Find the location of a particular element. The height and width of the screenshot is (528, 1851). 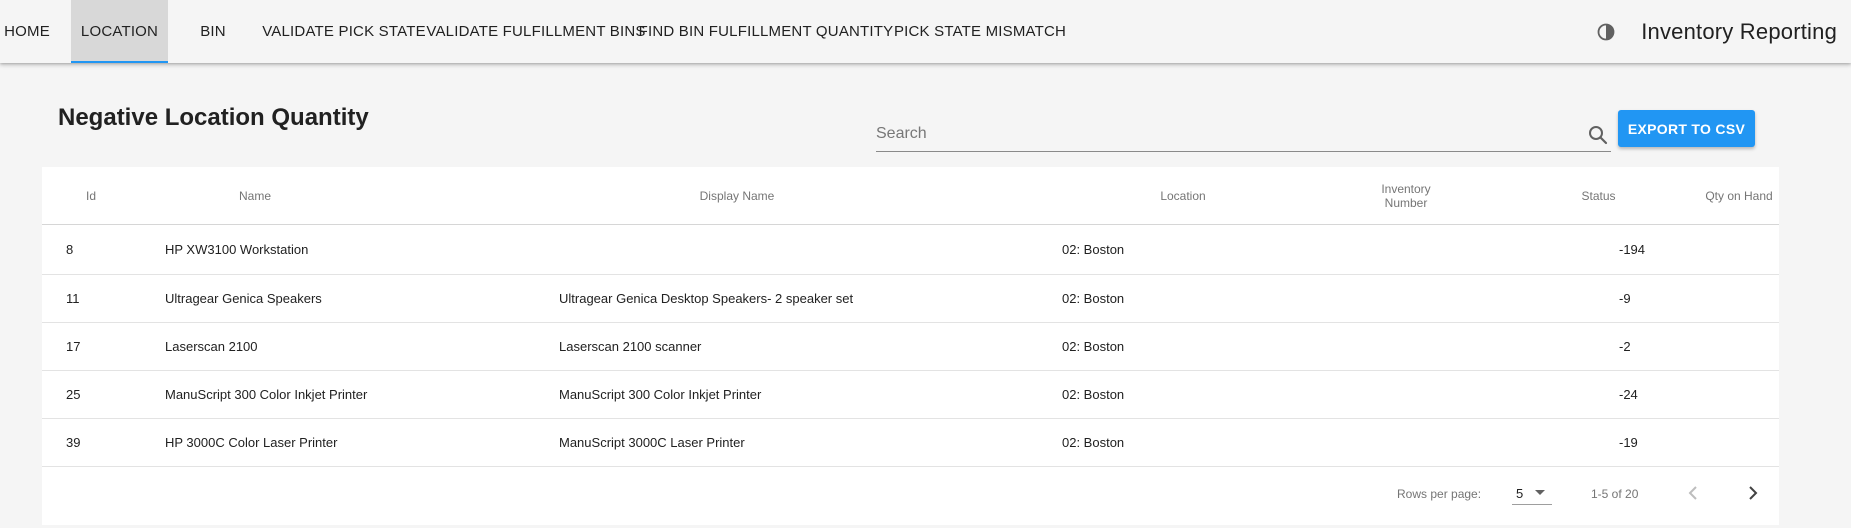

cell-display-name: ManuScript 3000C Laser Printer is located at coordinates (802, 442).